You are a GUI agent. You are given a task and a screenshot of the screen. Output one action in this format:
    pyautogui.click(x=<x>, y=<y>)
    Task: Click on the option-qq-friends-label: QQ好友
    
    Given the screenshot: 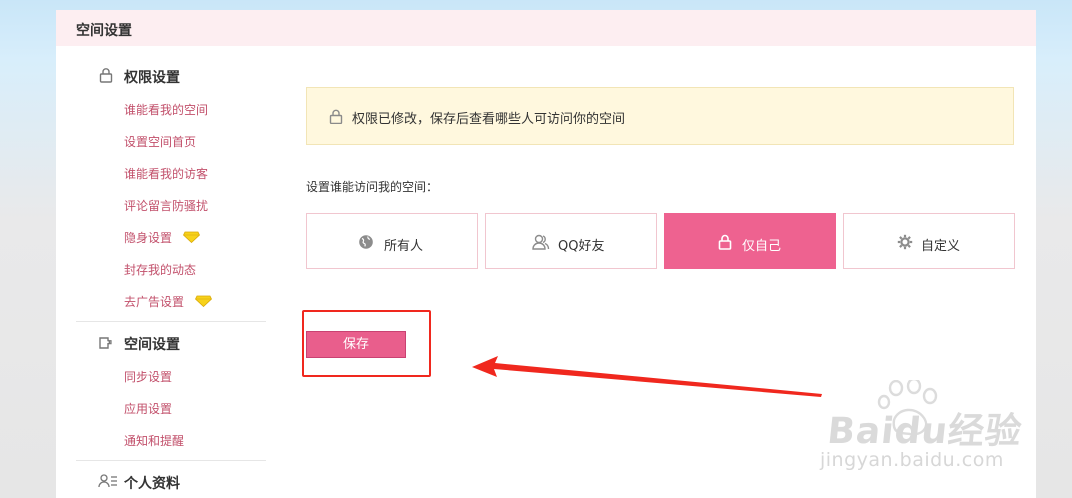 What is the action you would take?
    pyautogui.click(x=581, y=246)
    